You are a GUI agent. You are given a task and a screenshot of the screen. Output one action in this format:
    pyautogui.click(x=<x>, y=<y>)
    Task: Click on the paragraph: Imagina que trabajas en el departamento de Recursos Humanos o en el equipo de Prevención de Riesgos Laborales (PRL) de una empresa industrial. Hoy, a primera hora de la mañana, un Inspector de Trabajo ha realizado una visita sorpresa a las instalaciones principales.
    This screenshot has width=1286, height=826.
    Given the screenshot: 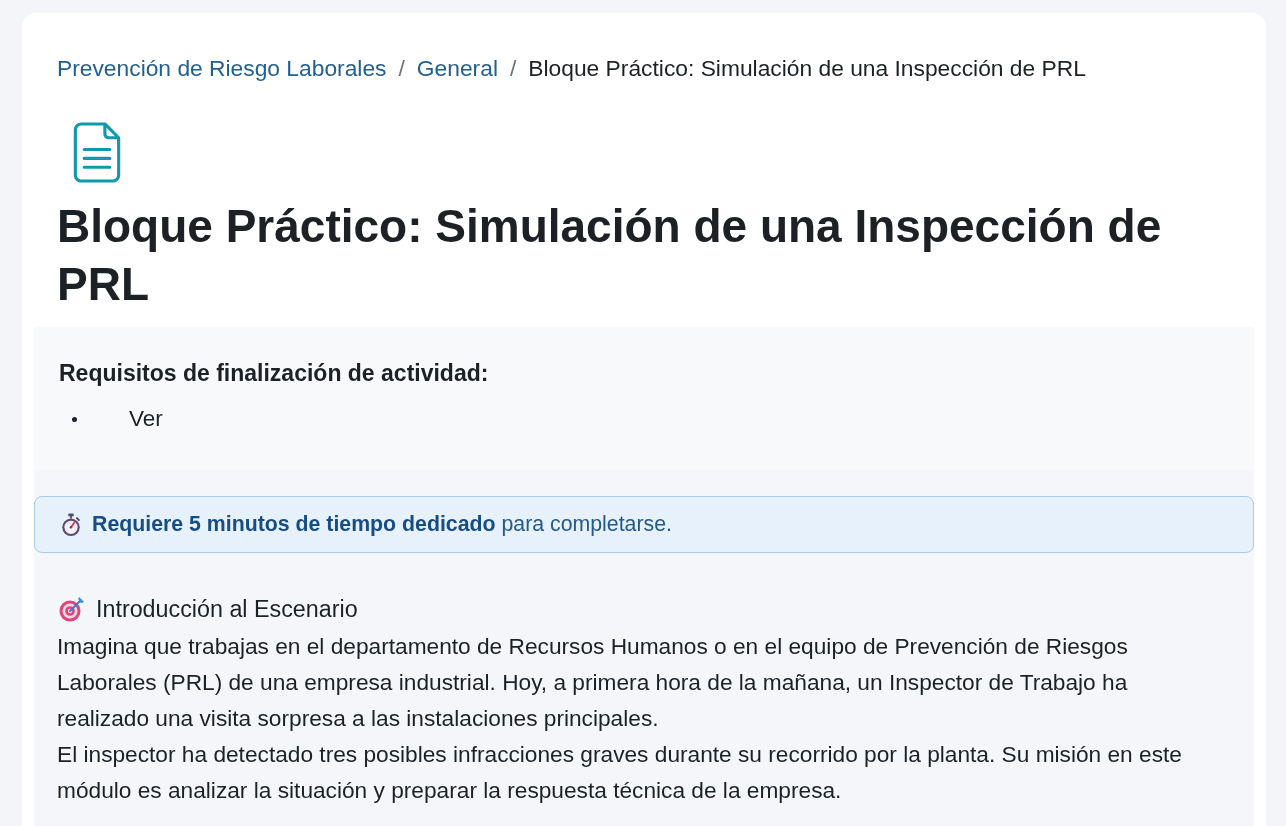 What is the action you would take?
    pyautogui.click(x=593, y=682)
    